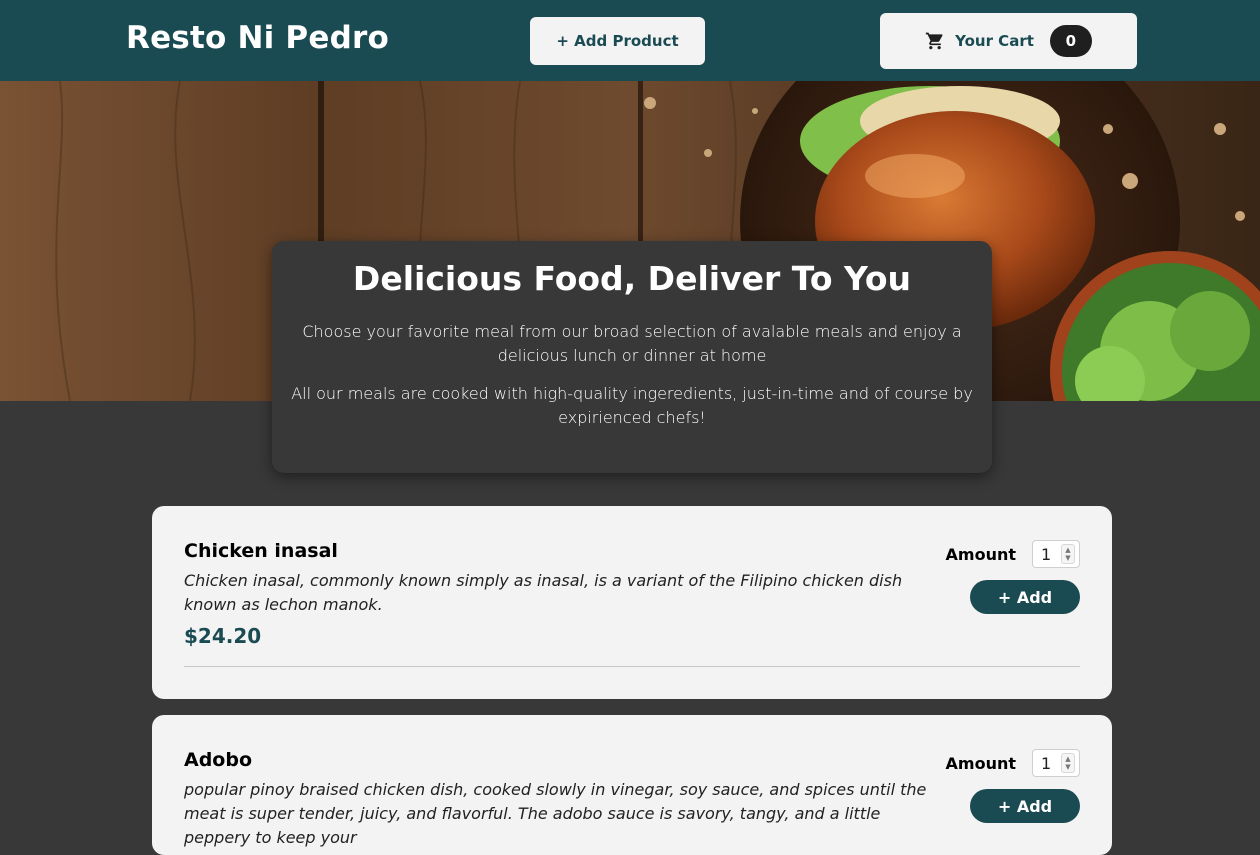  Describe the element at coordinates (632, 278) in the screenshot. I see `summary-title: Delicious Food, Deliver To You` at that location.